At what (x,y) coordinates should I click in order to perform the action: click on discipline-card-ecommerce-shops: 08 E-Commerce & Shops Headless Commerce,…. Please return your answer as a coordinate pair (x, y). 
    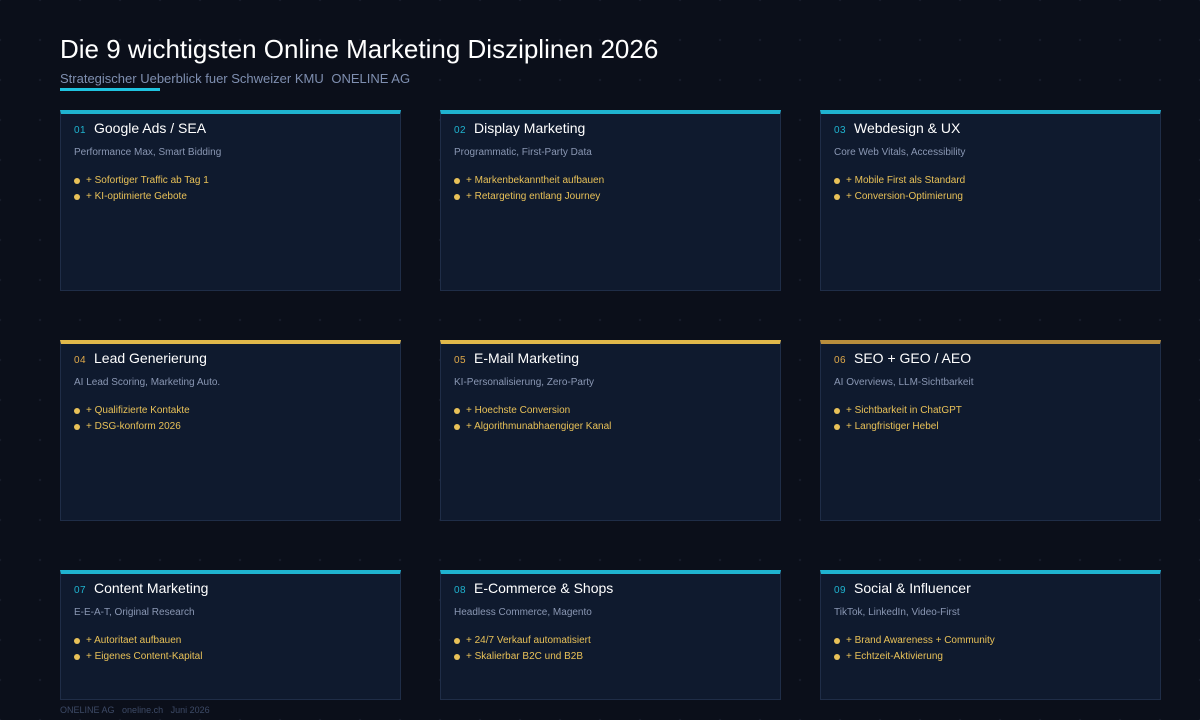
    Looking at the image, I should click on (610, 635).